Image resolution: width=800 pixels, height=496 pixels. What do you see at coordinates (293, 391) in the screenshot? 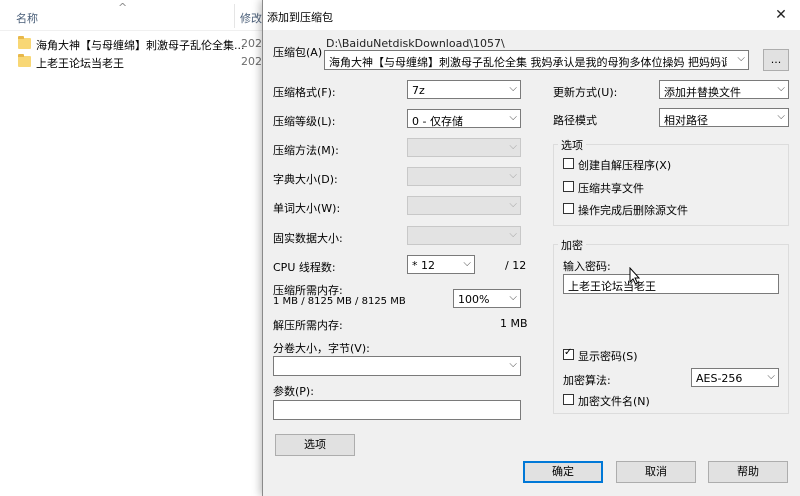
I see `params-label: 参数(P):` at bounding box center [293, 391].